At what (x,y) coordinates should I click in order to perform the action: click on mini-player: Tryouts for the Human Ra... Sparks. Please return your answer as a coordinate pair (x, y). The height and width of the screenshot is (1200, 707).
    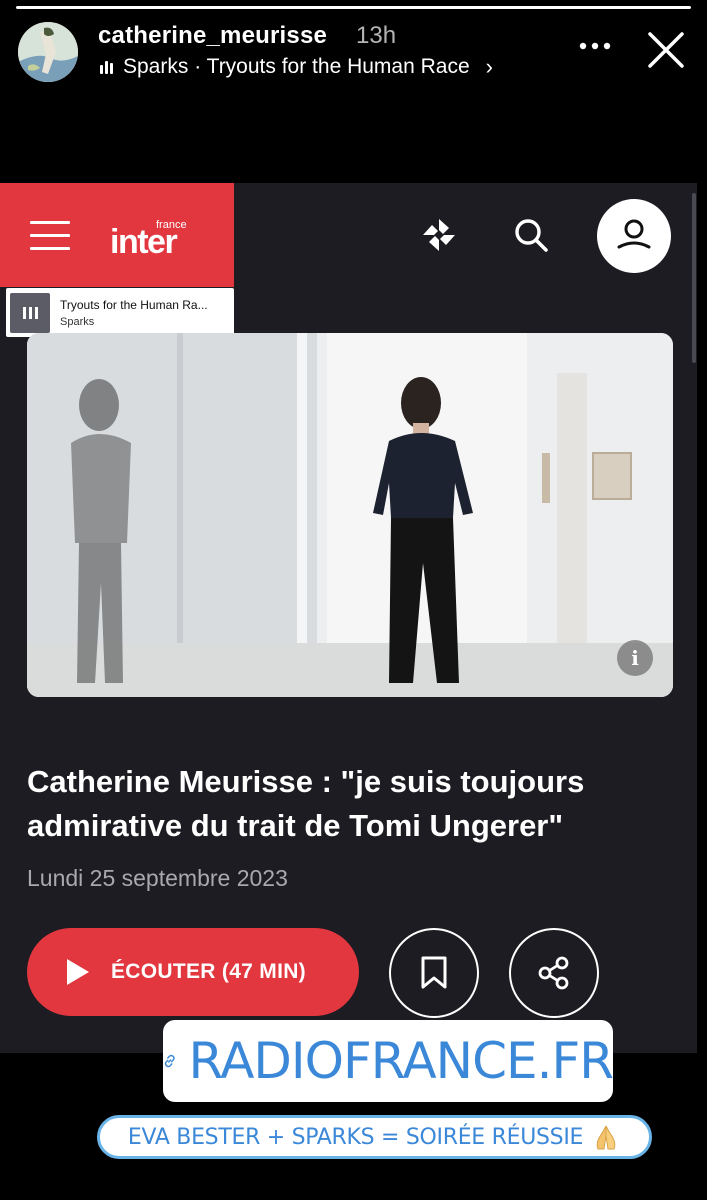
    Looking at the image, I should click on (120, 312).